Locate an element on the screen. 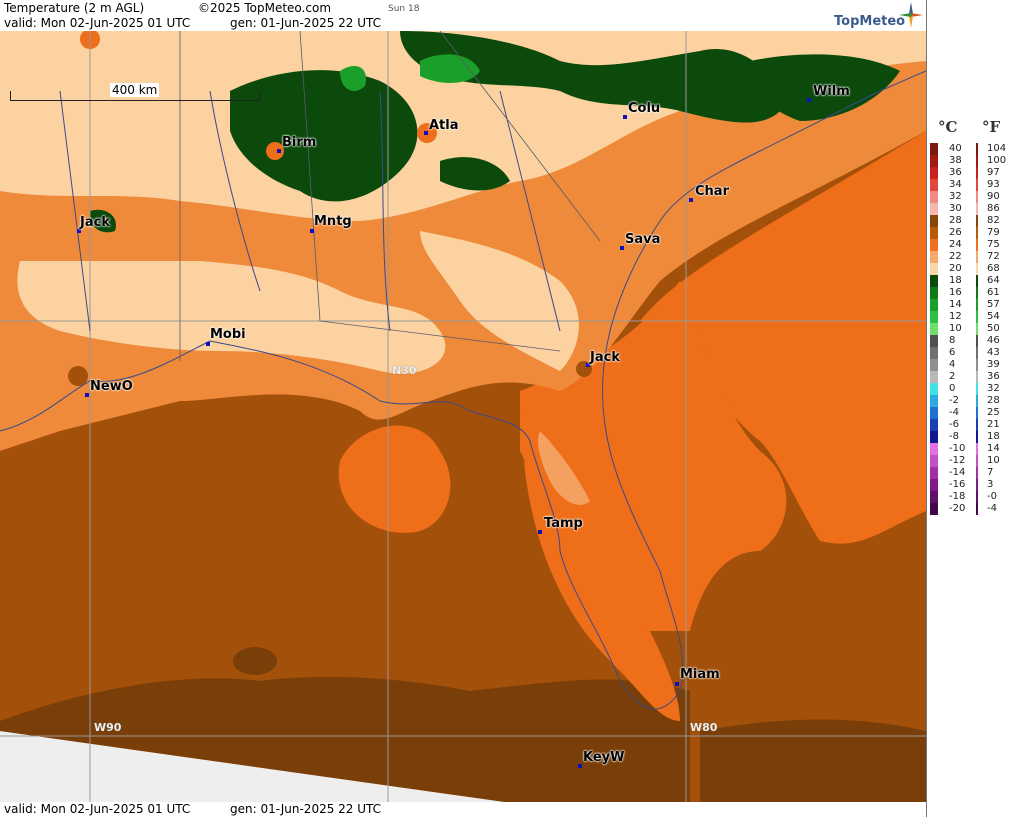  legend-row: 30 86 is located at coordinates (973, 209).